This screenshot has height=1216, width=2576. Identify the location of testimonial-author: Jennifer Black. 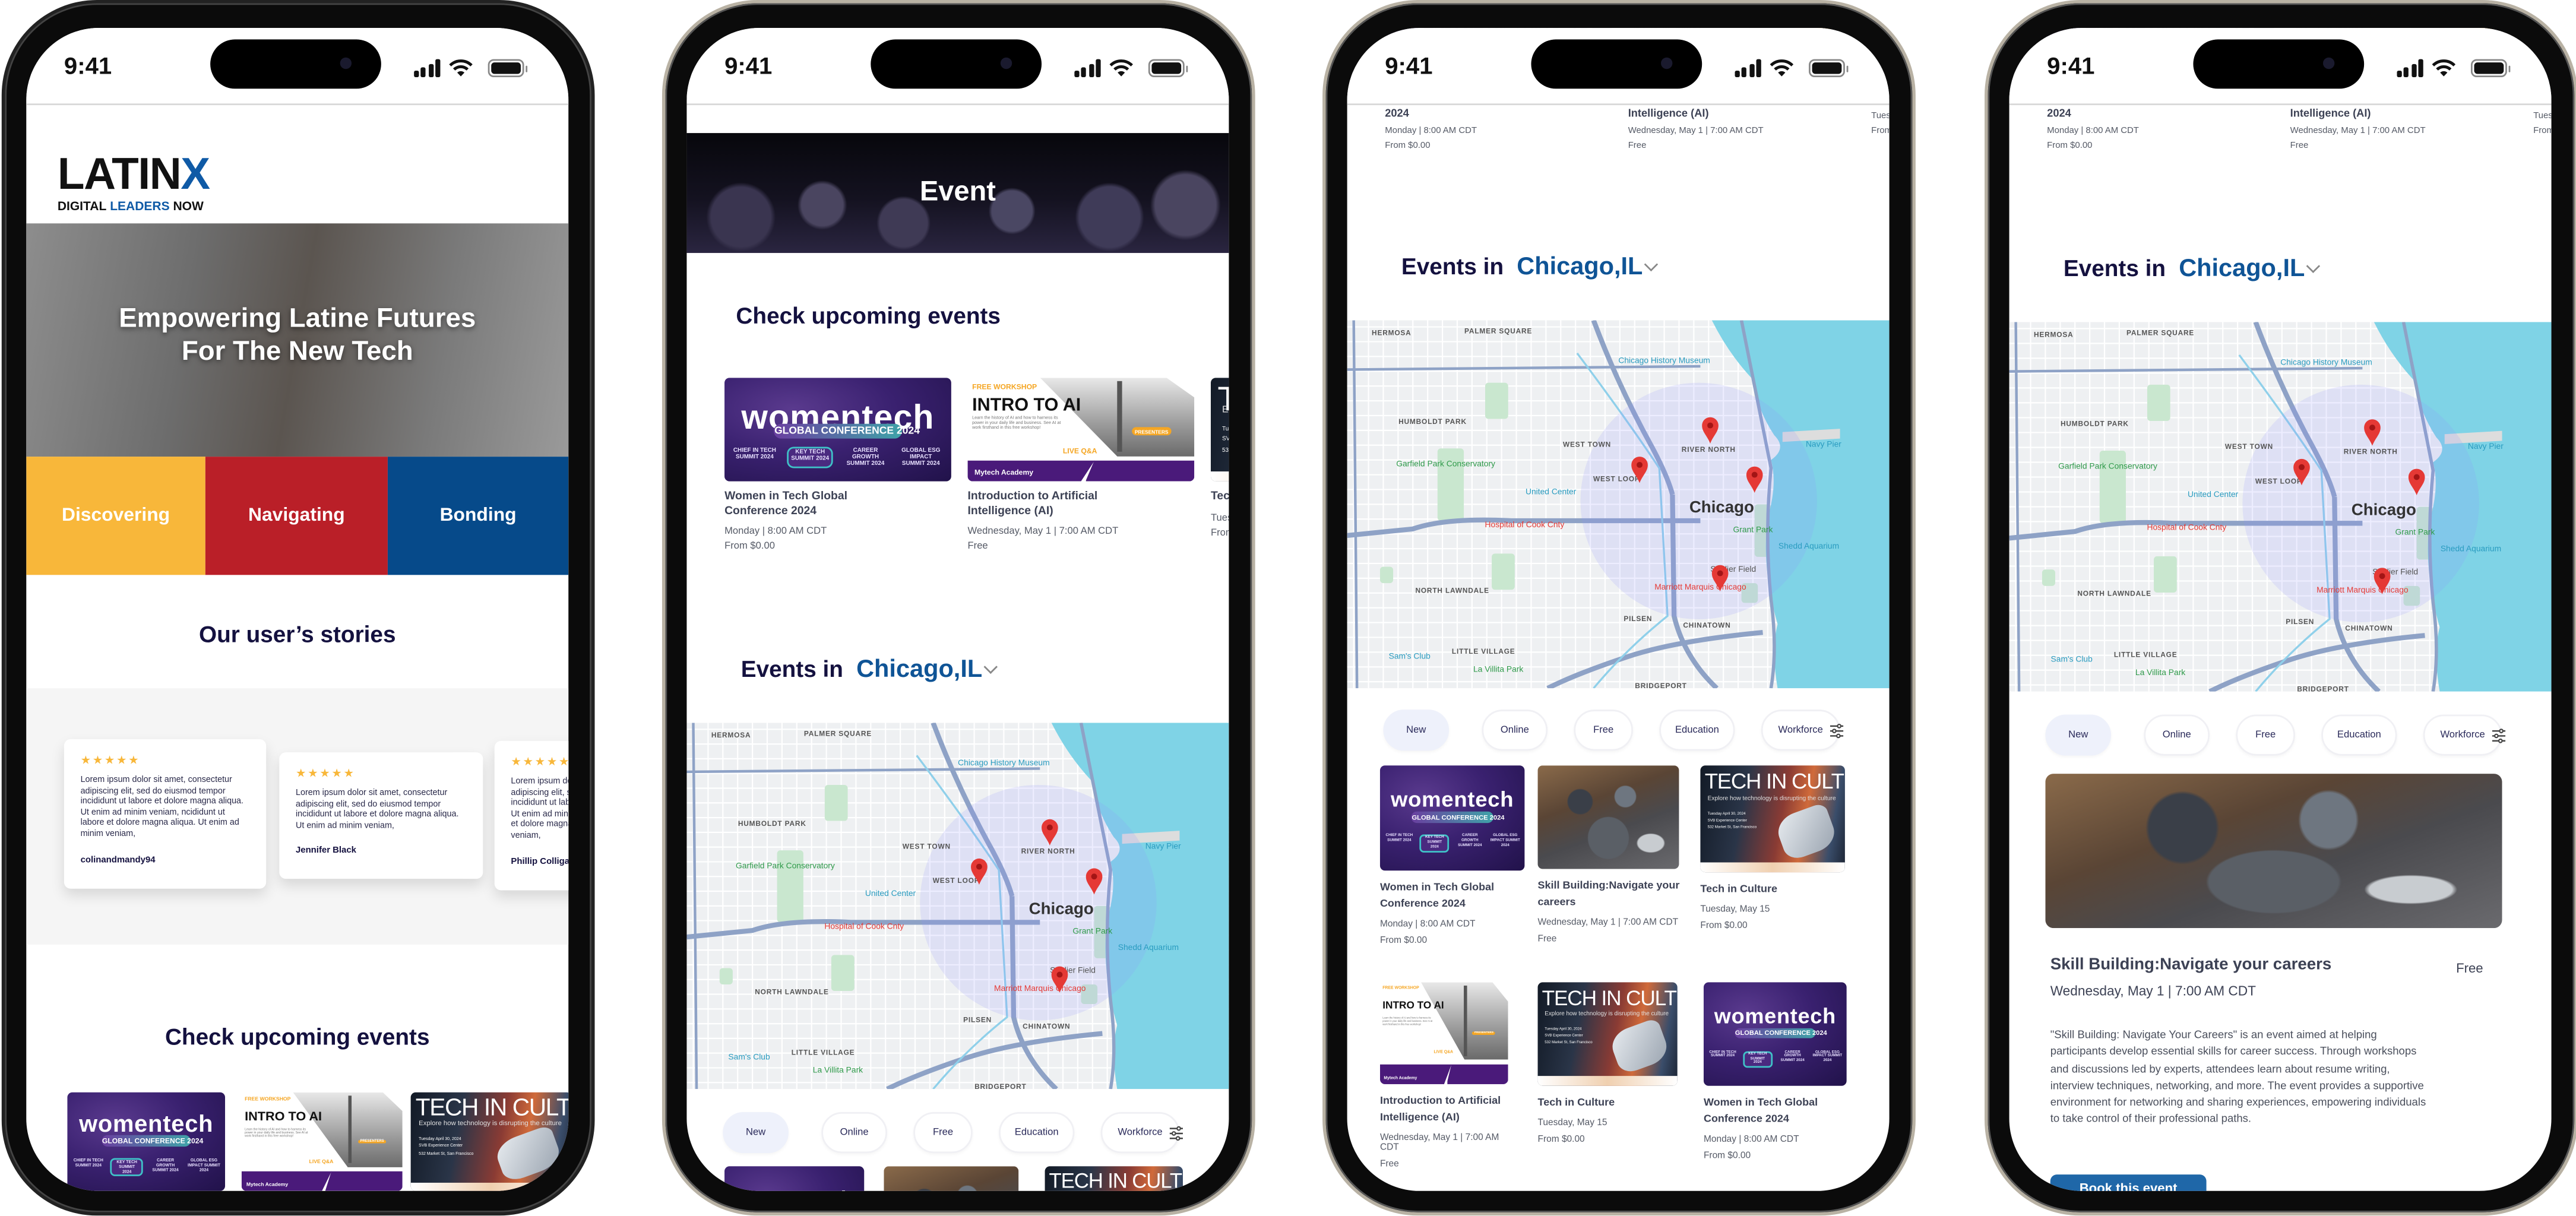
(325, 851).